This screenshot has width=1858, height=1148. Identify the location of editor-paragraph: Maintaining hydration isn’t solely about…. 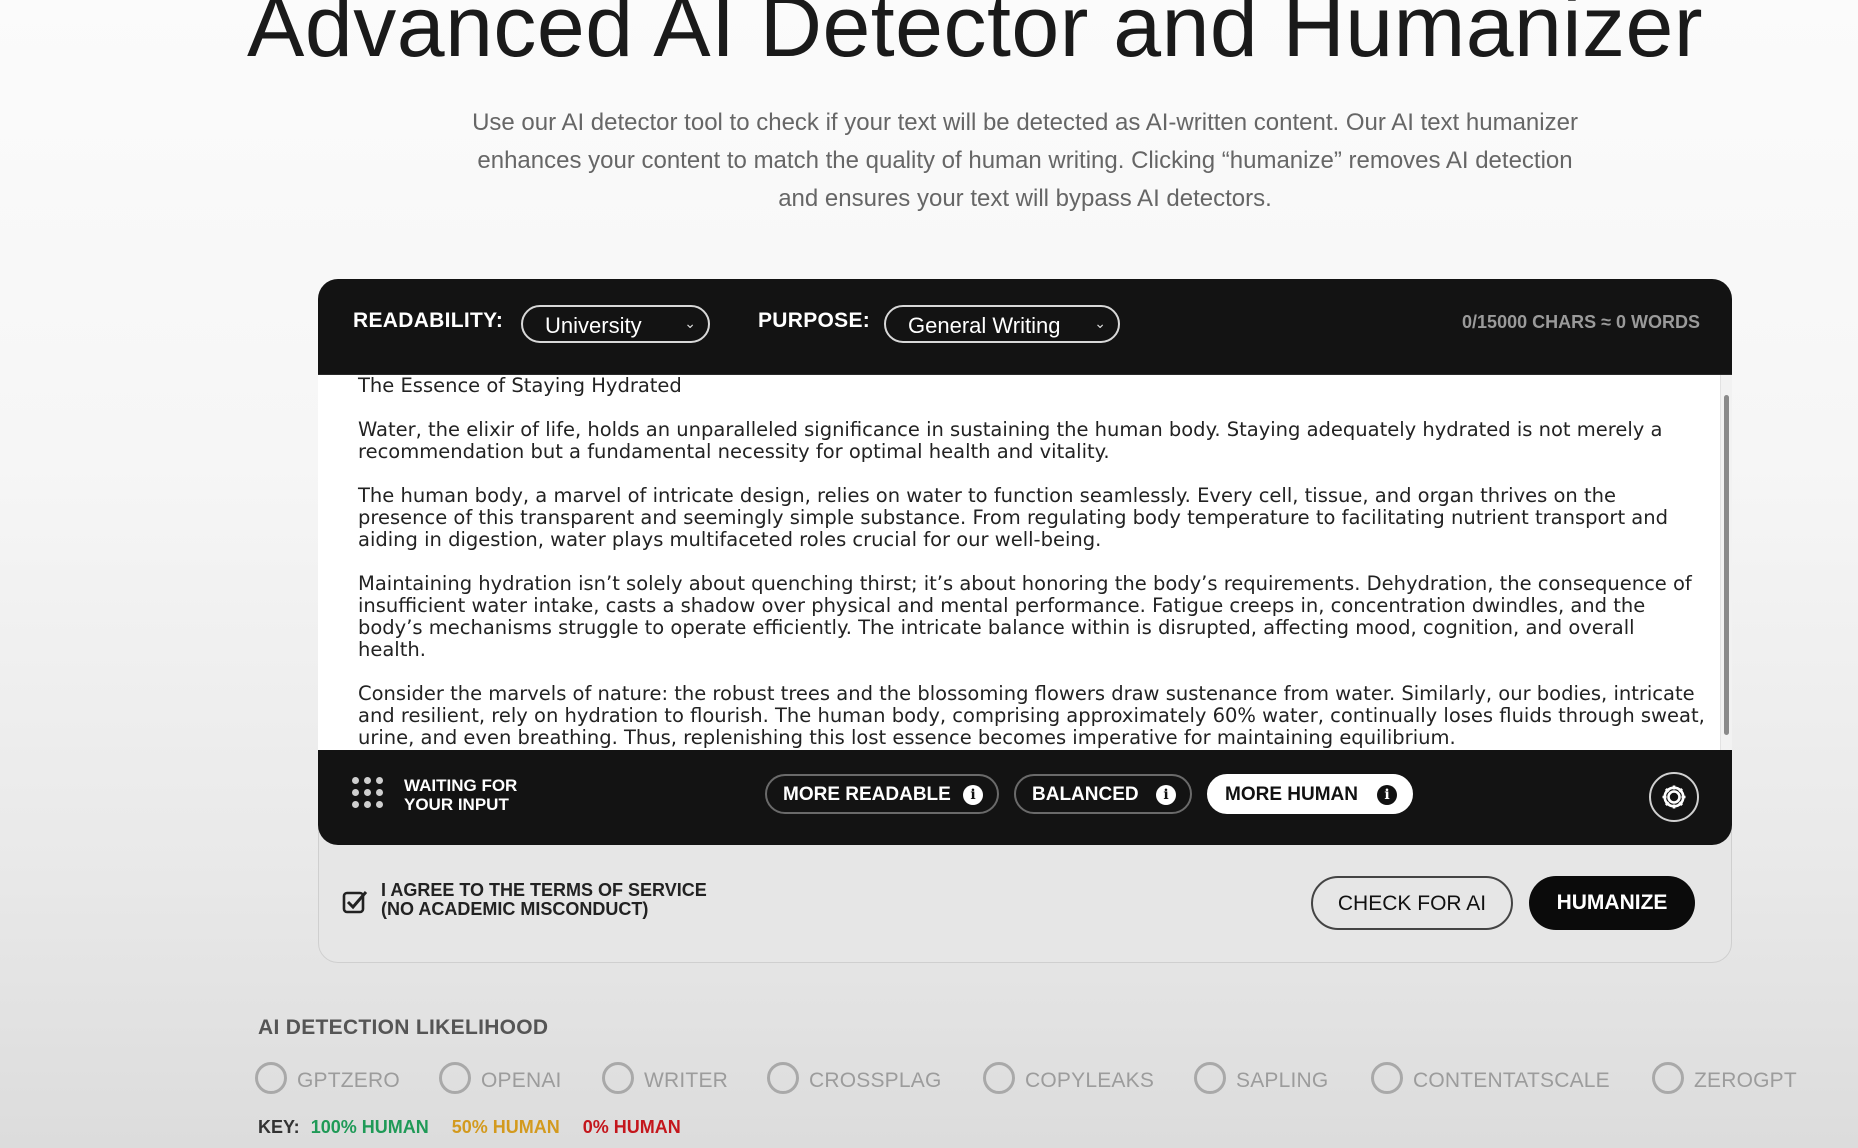
(1025, 616).